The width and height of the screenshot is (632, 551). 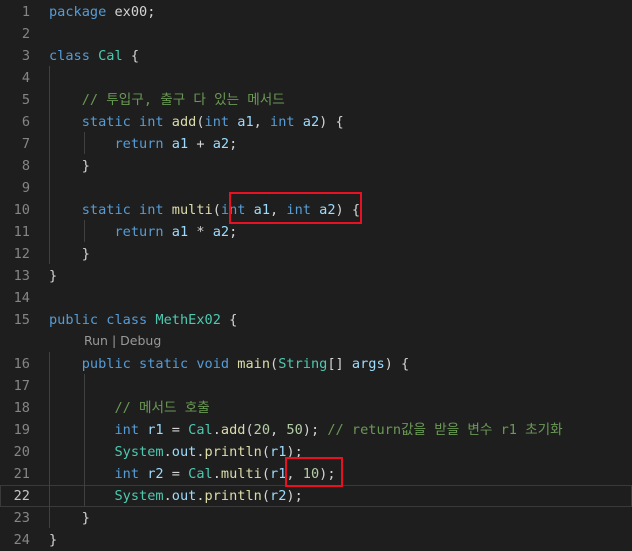 What do you see at coordinates (175, 496) in the screenshot?
I see `code-text: System.out.println(r2);` at bounding box center [175, 496].